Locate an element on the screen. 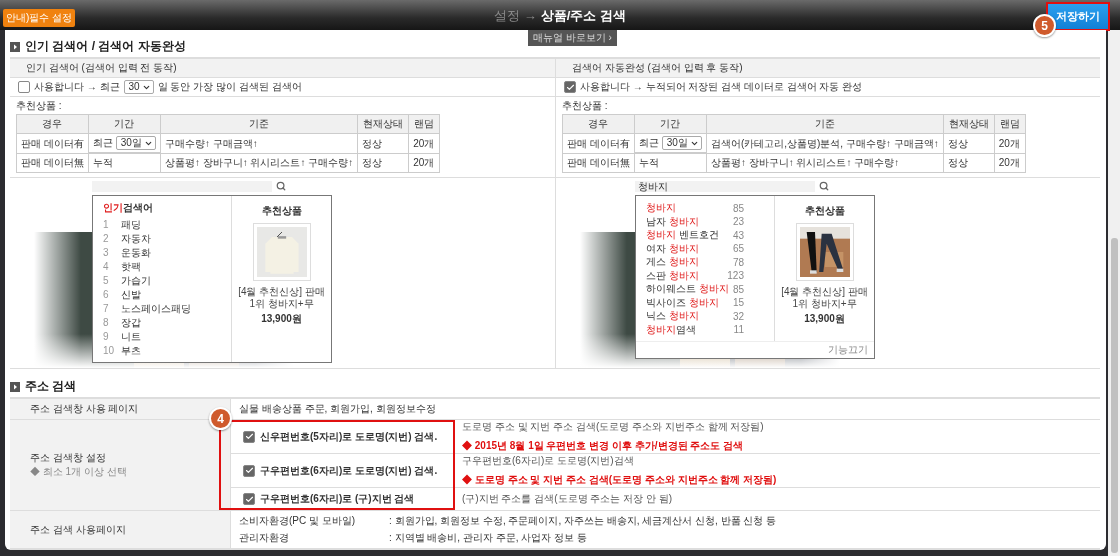 Image resolution: width=1120 pixels, height=556 pixels. description-text: 구우편번호(6자리)로 도로명(지번)검색 is located at coordinates (548, 461).